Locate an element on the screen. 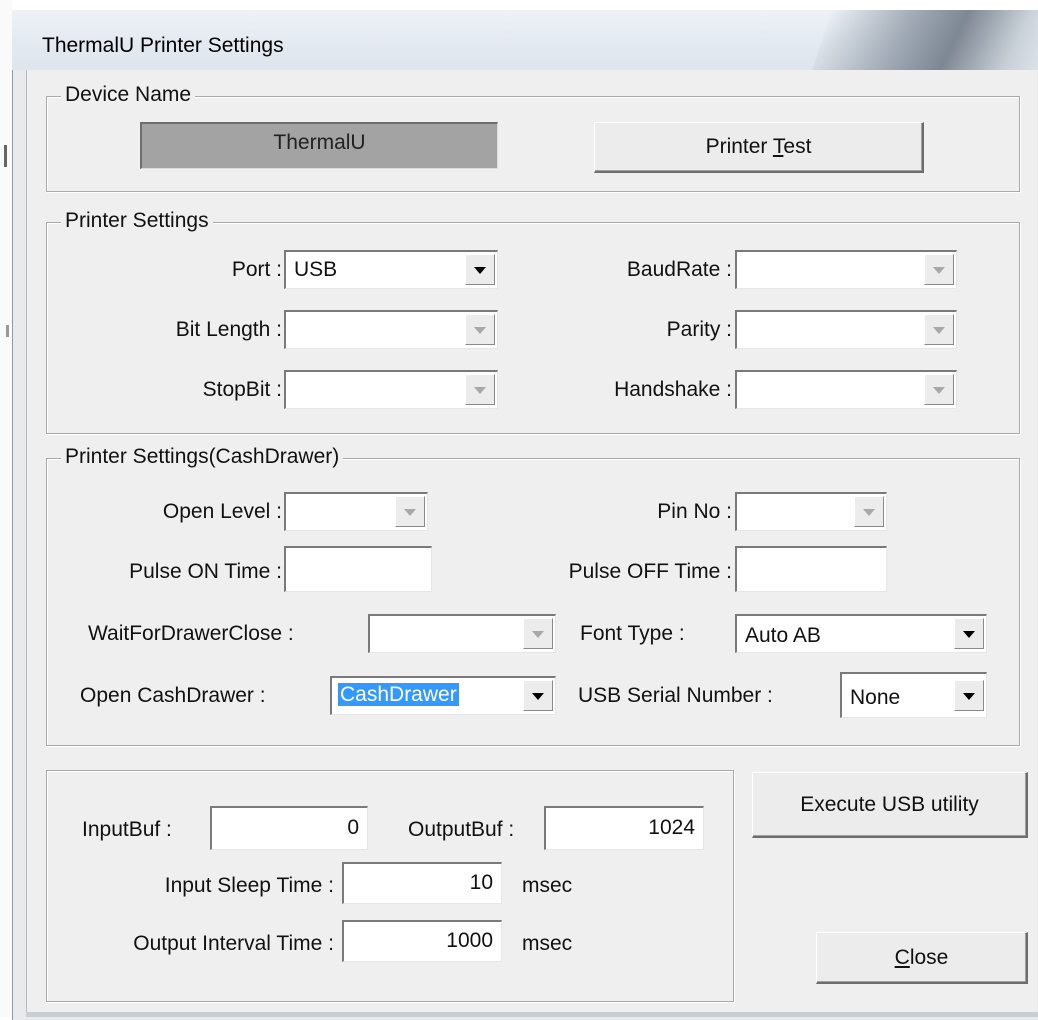 The height and width of the screenshot is (1020, 1038). open-level-dropdown-button is located at coordinates (410, 511).